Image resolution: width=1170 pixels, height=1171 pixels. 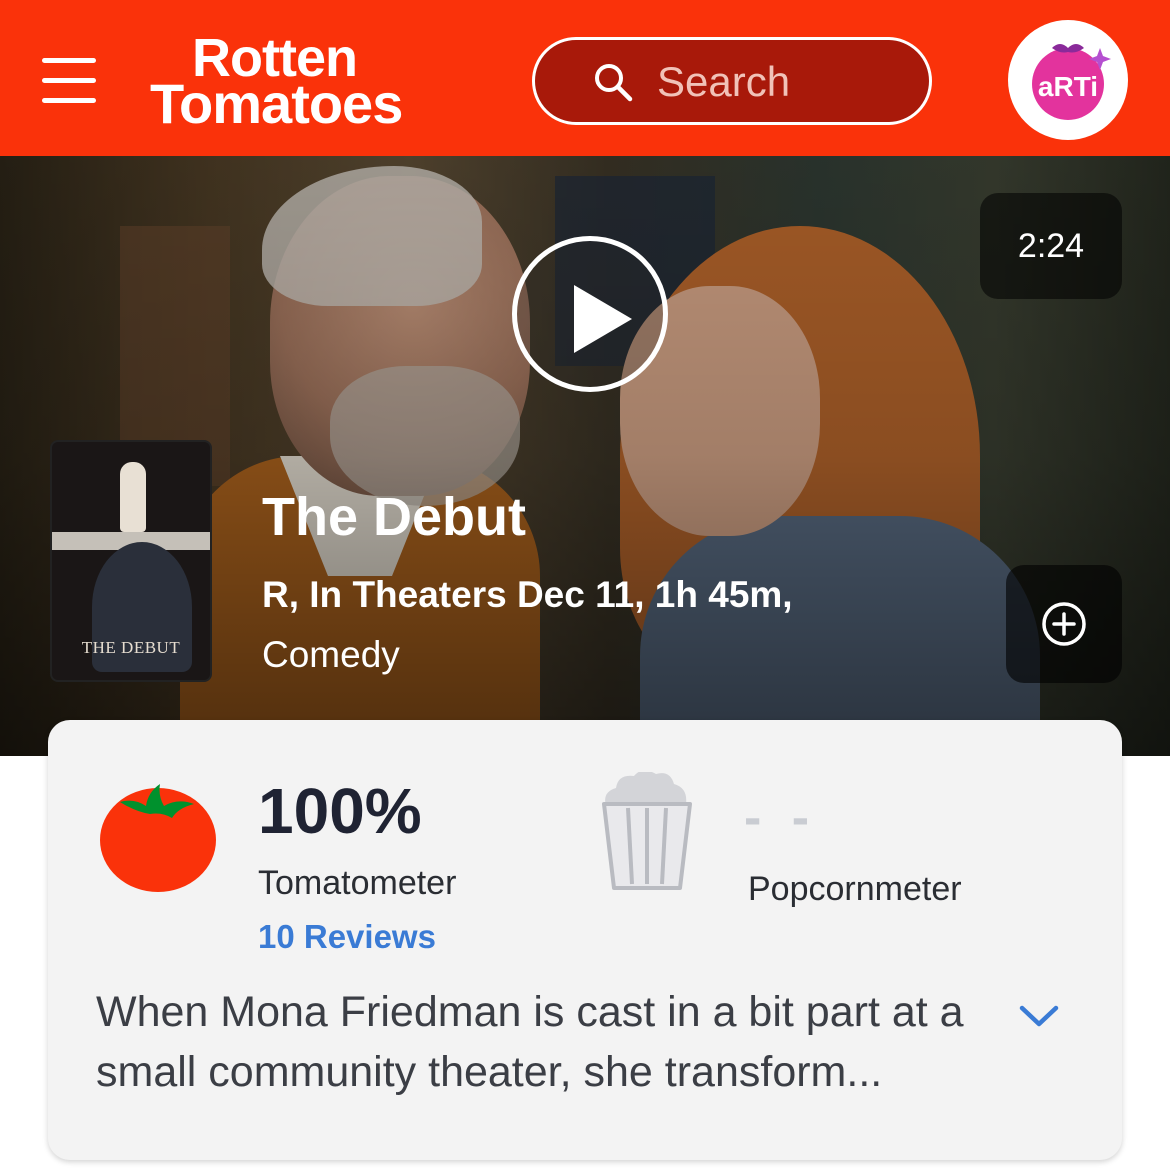 I want to click on movie-meta: R, In Theaters Dec 11, 1h 45m,, so click(x=527, y=594).